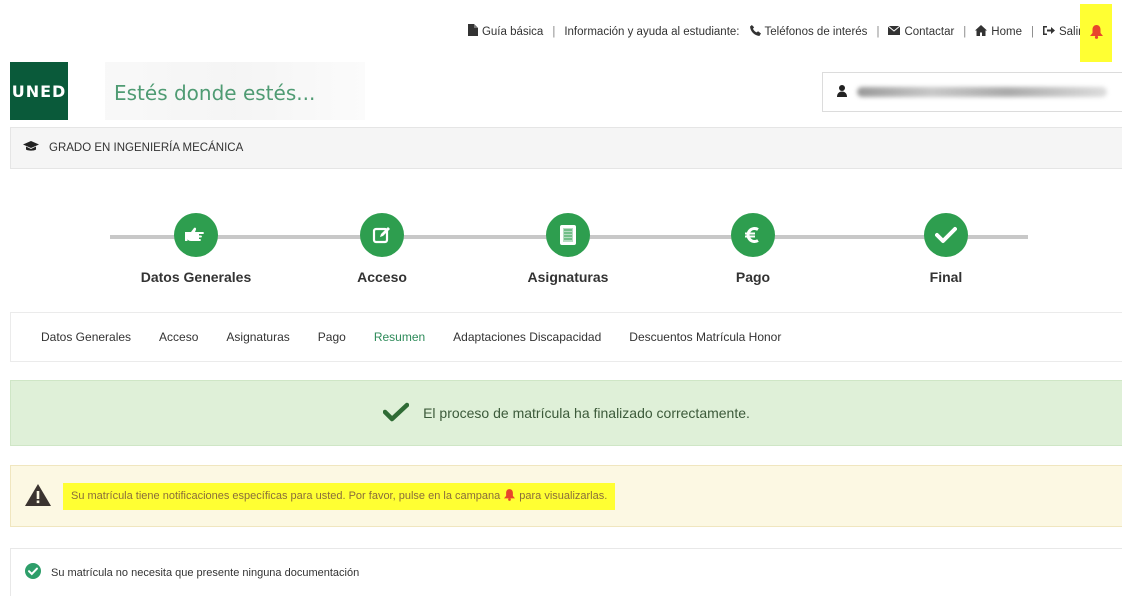 The height and width of the screenshot is (596, 1122). What do you see at coordinates (1006, 31) in the screenshot?
I see `home-label: Home` at bounding box center [1006, 31].